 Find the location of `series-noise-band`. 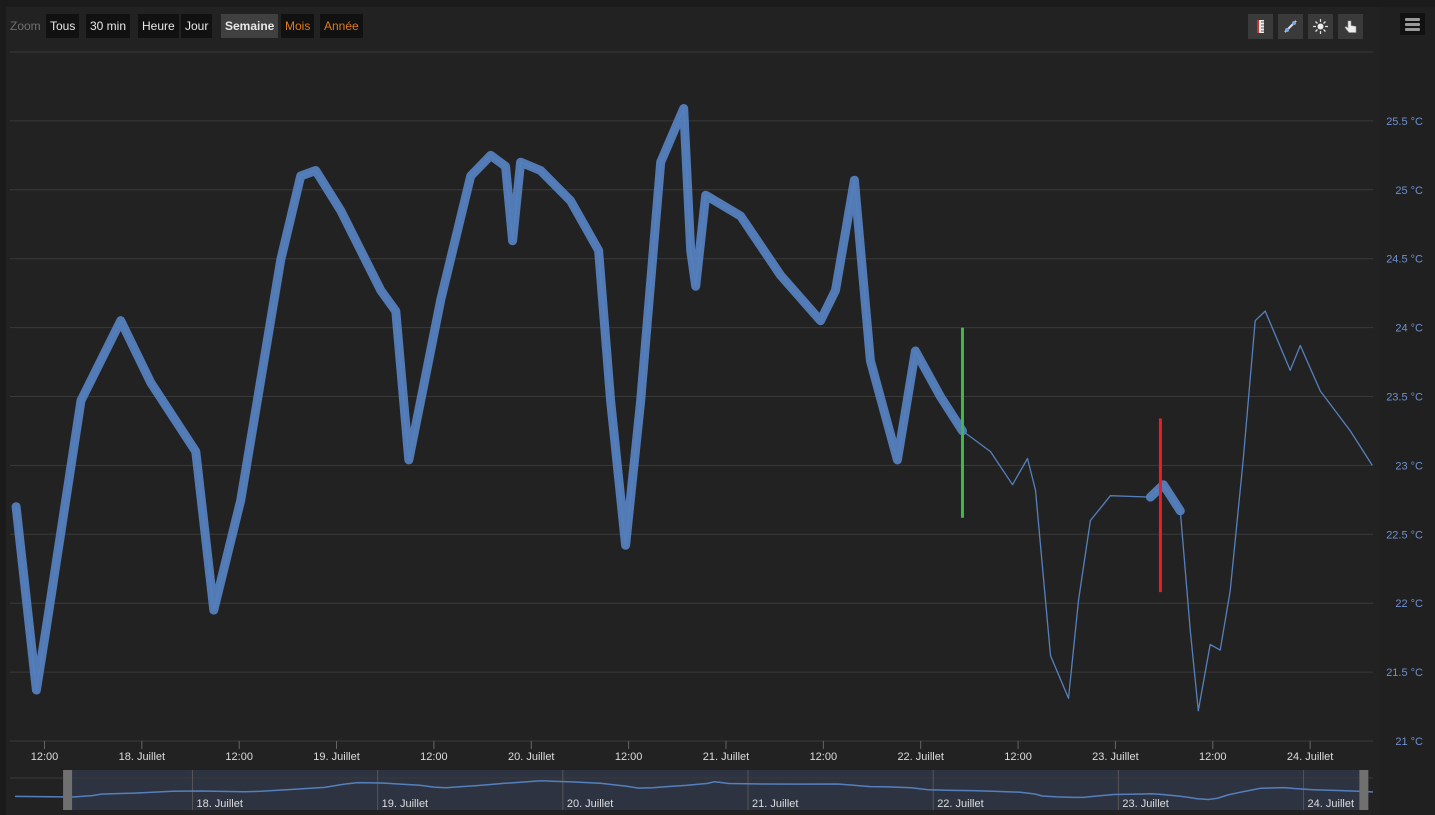

series-noise-band is located at coordinates (1165, 498).